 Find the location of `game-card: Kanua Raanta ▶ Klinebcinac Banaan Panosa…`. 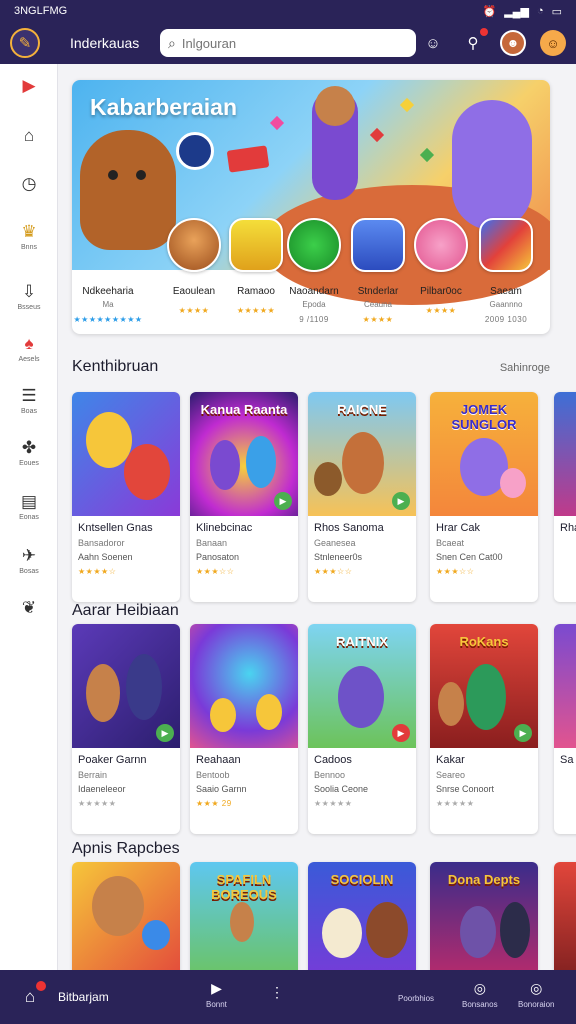

game-card: Kanua Raanta ▶ Klinebcinac Banaan Panosa… is located at coordinates (244, 497).